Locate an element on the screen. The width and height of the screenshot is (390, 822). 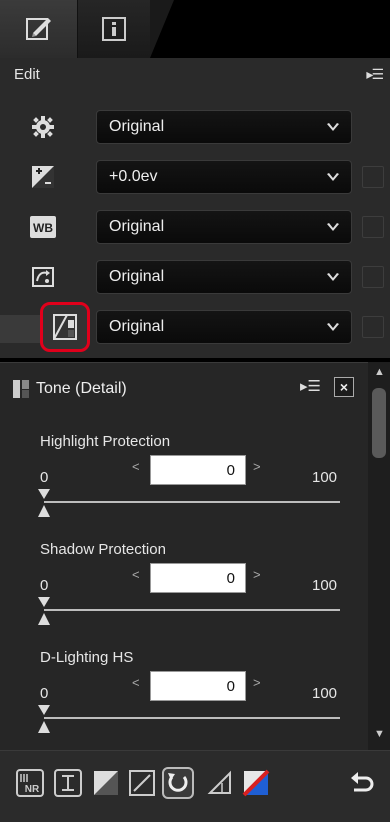
curves-button is located at coordinates (106, 783).